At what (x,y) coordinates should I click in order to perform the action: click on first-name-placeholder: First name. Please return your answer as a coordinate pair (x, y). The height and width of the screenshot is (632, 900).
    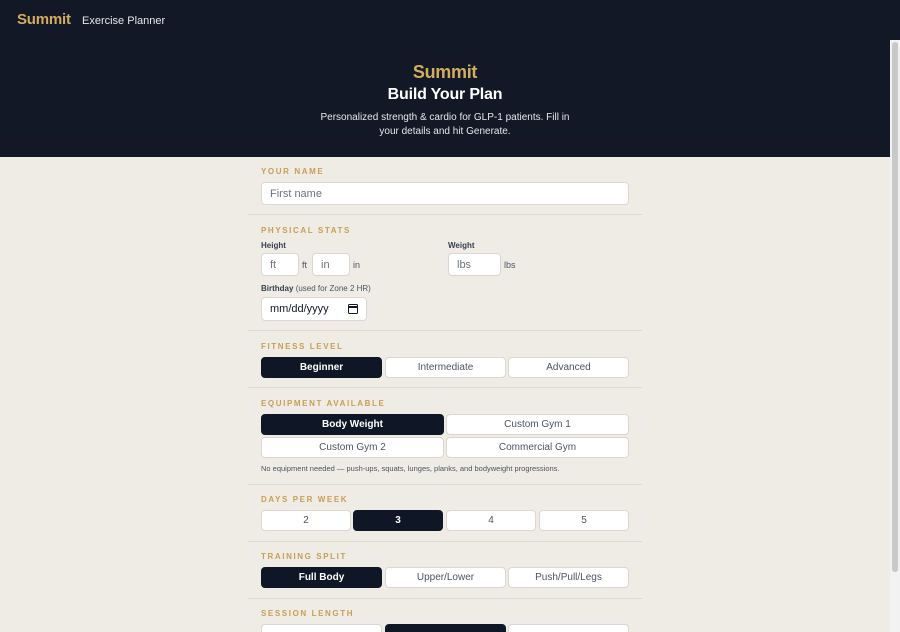
    Looking at the image, I should click on (296, 193).